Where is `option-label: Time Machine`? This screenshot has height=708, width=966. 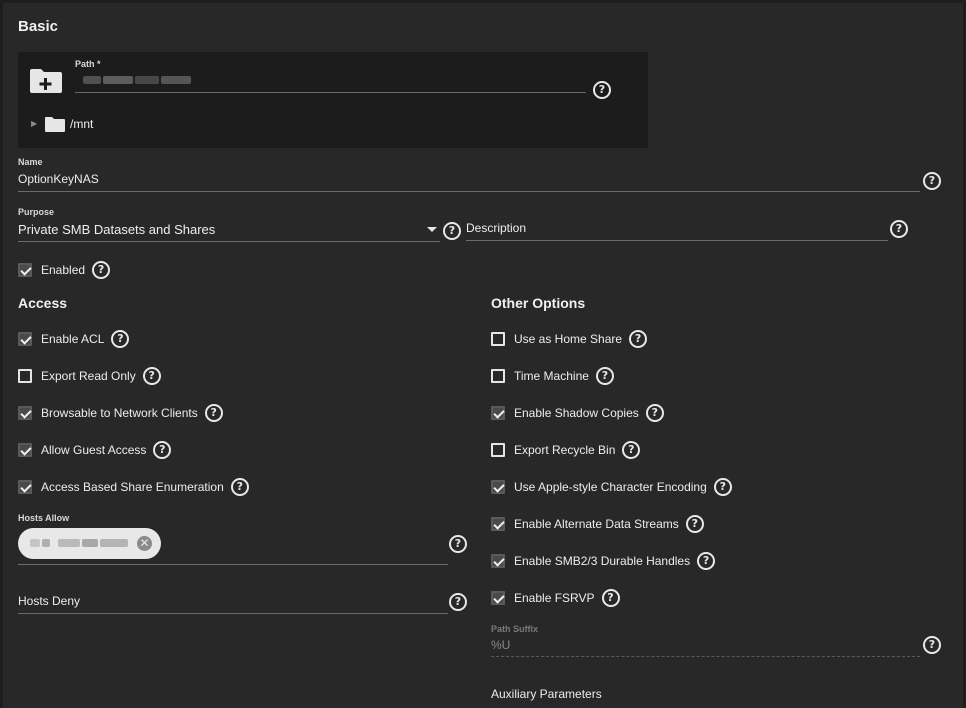
option-label: Time Machine is located at coordinates (551, 376).